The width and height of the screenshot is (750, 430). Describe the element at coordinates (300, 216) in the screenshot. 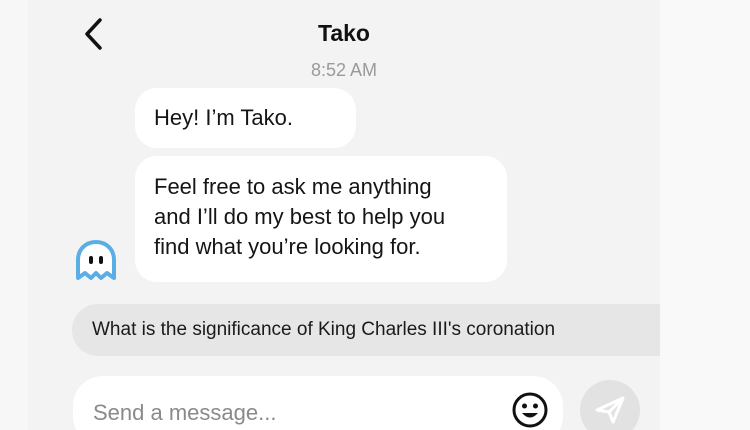

I see `message-text-line: and I’ll do my best to help you` at that location.